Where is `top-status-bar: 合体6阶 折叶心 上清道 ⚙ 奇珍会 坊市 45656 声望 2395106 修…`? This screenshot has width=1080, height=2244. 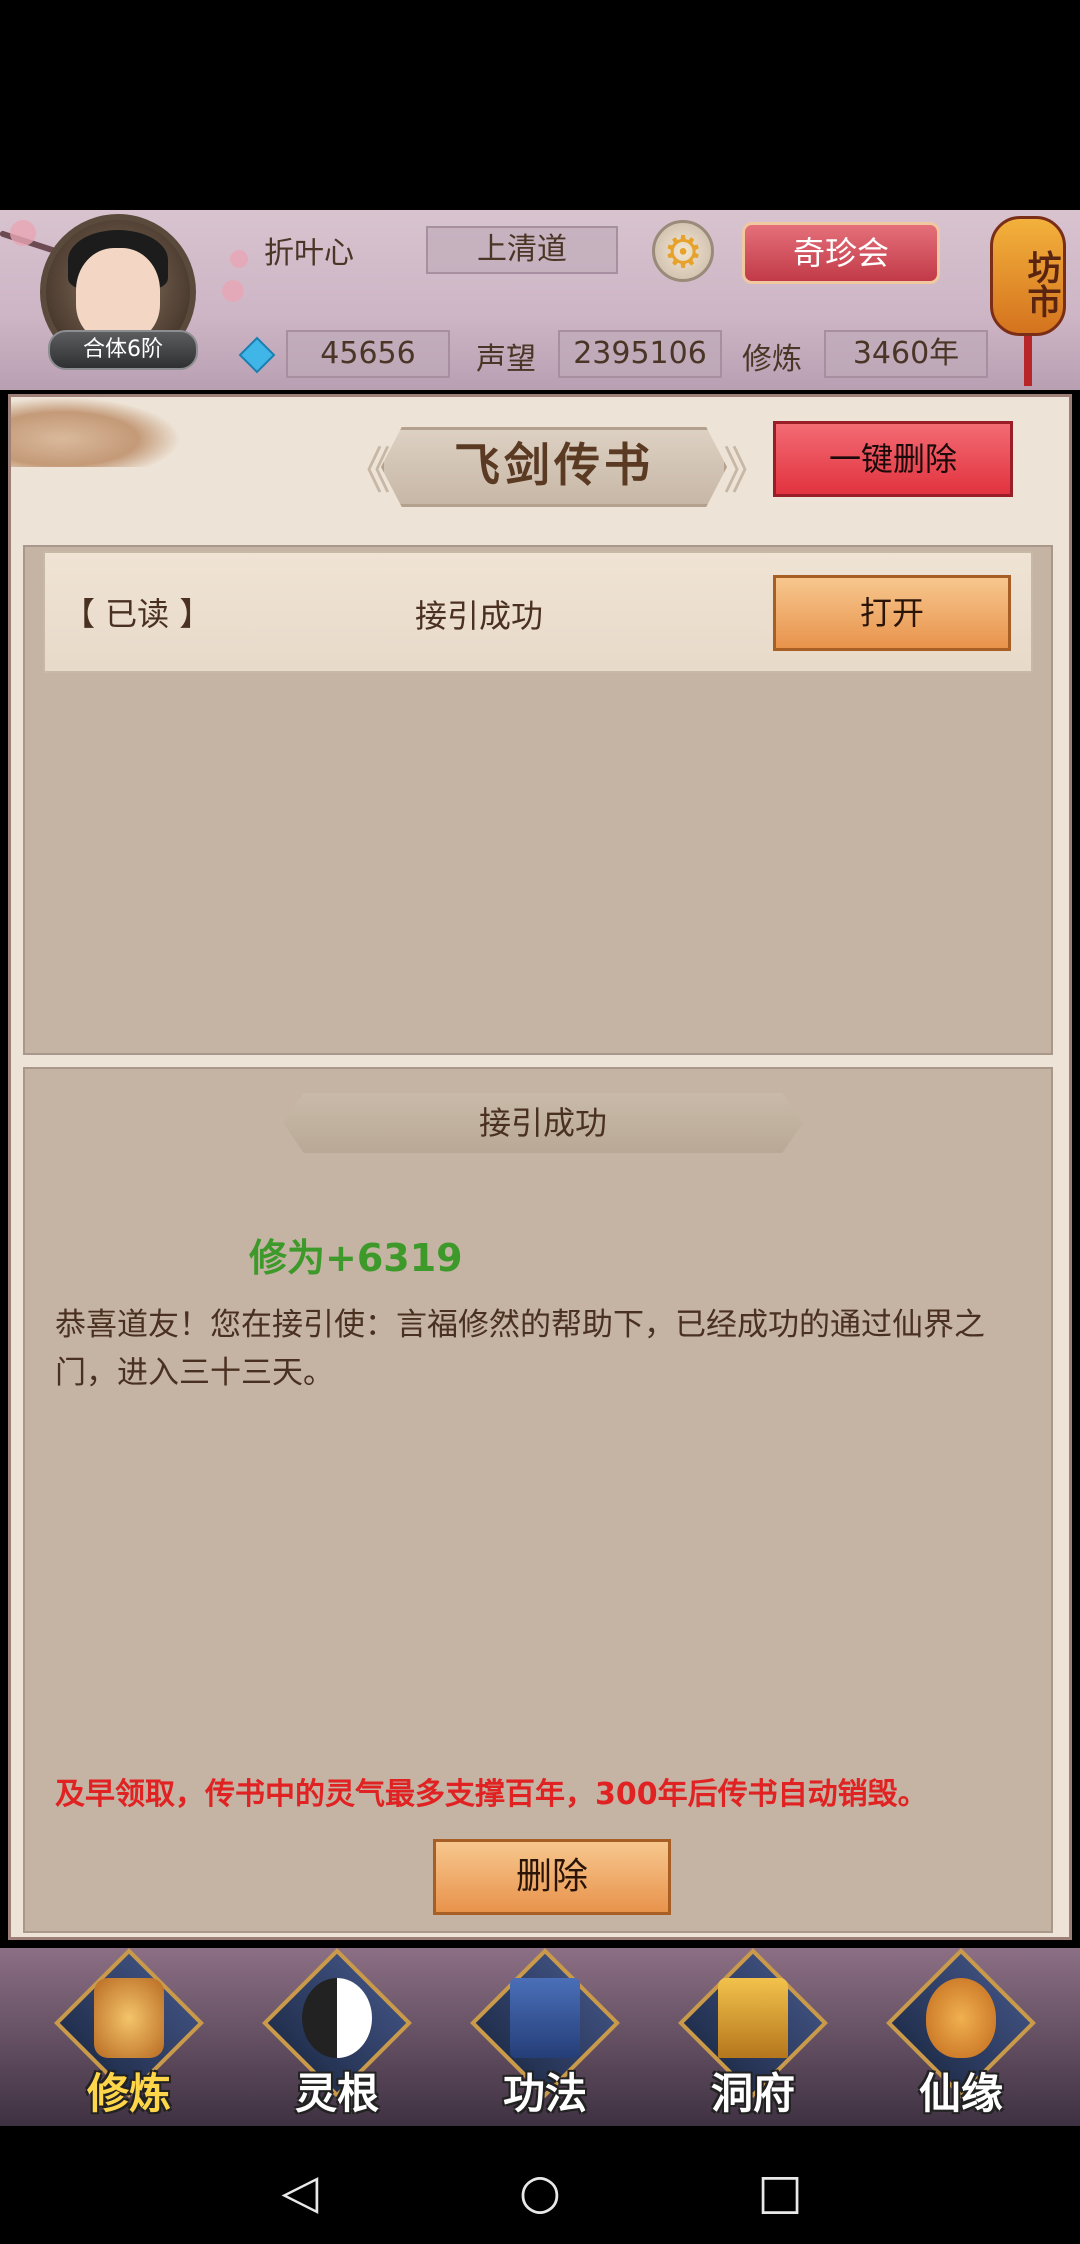
top-status-bar: 合体6阶 折叶心 上清道 ⚙ 奇珍会 坊市 45656 声望 2395106 修… is located at coordinates (540, 300).